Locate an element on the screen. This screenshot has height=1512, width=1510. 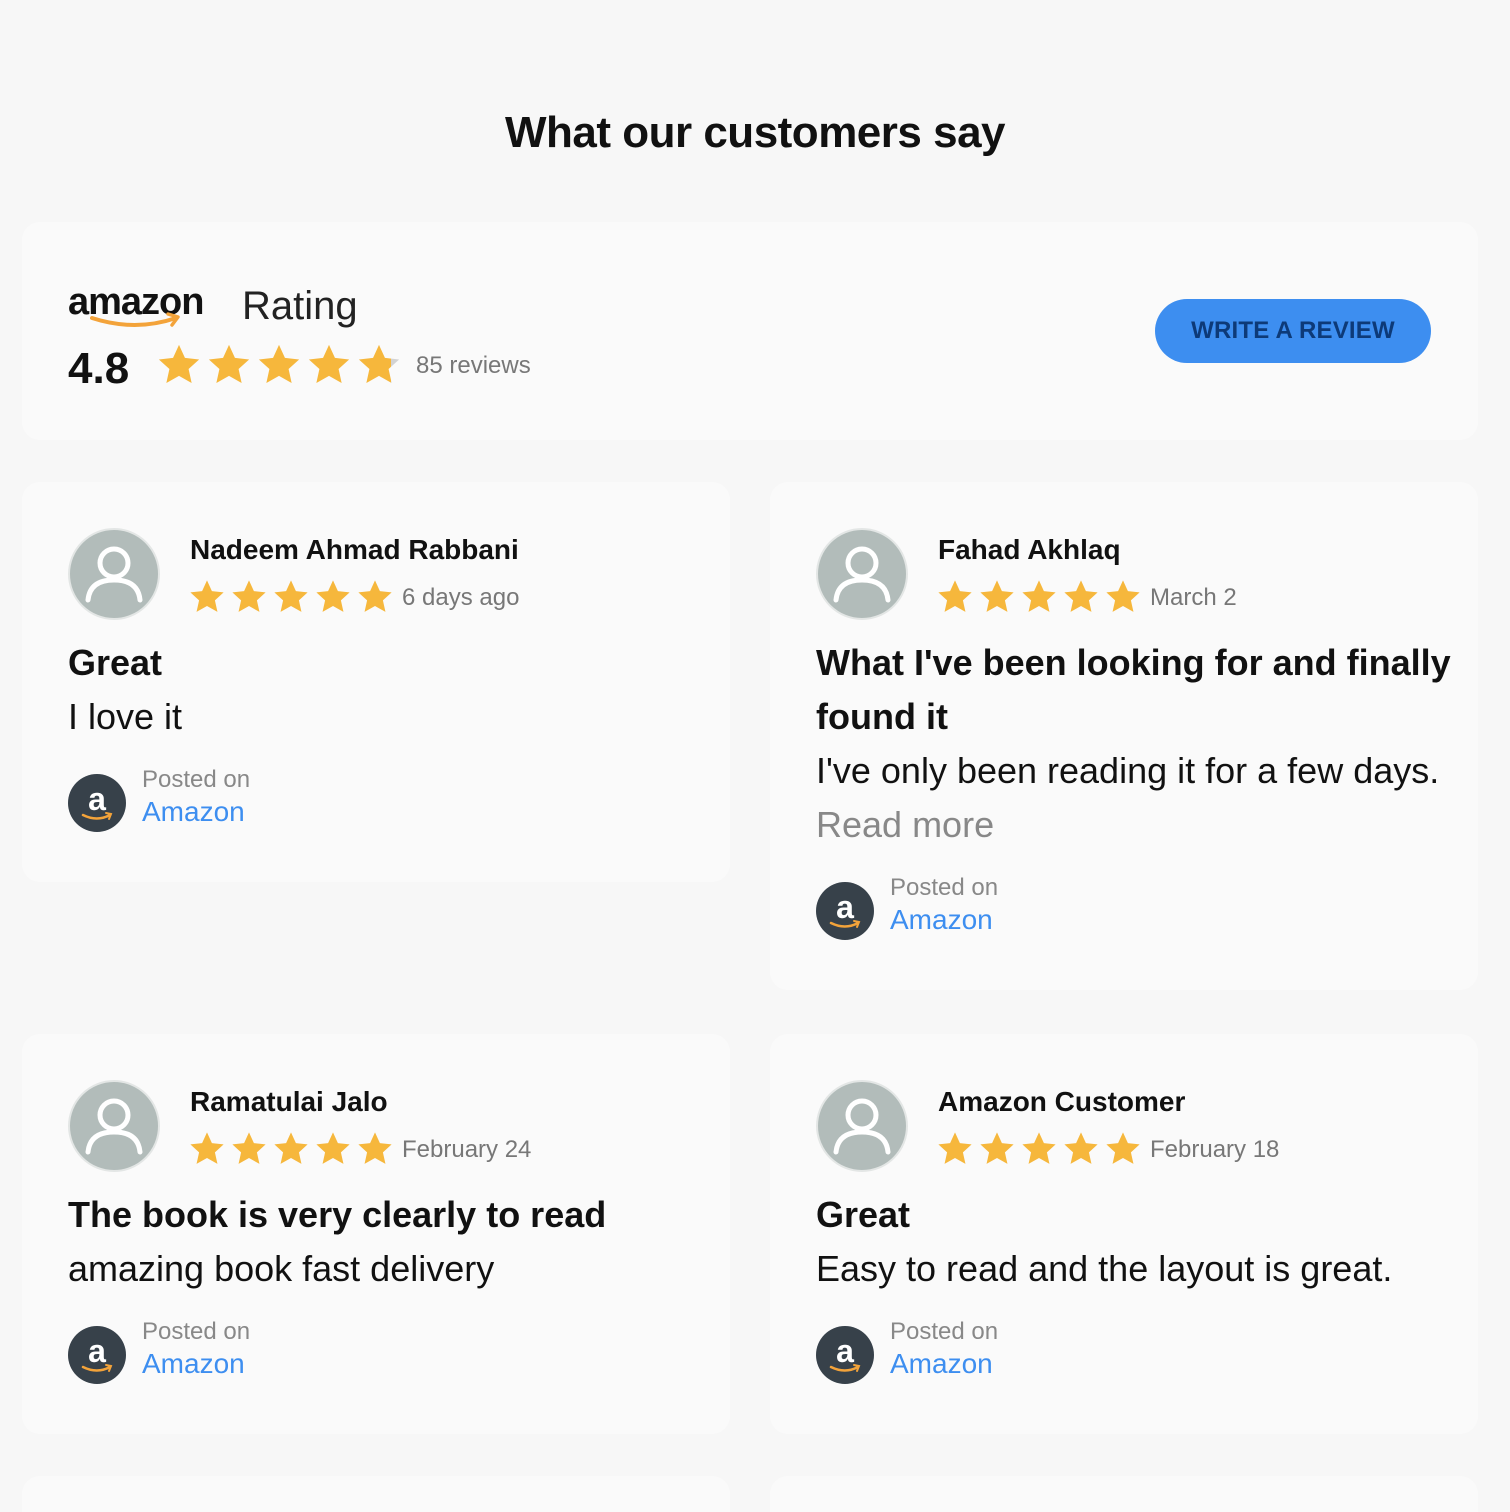
summary-star-rating is located at coordinates (279, 365).